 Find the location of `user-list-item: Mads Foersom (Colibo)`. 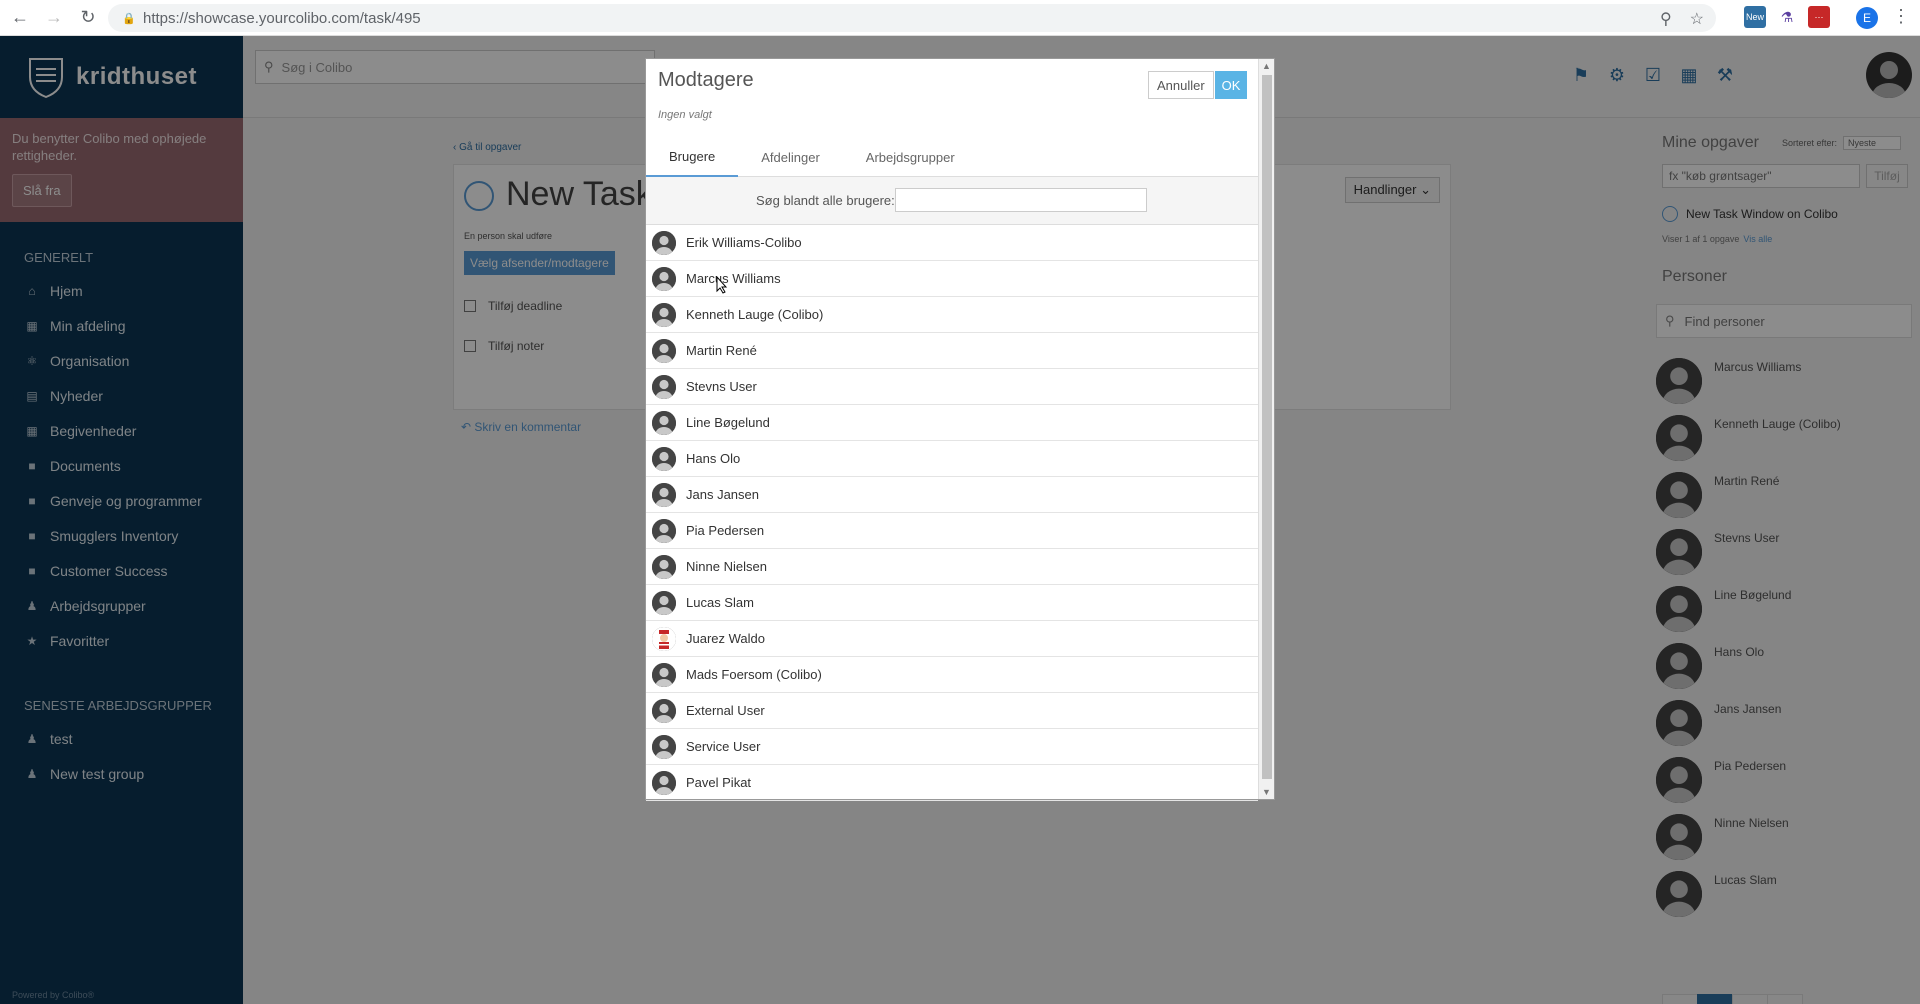

user-list-item: Mads Foersom (Colibo) is located at coordinates (952, 675).